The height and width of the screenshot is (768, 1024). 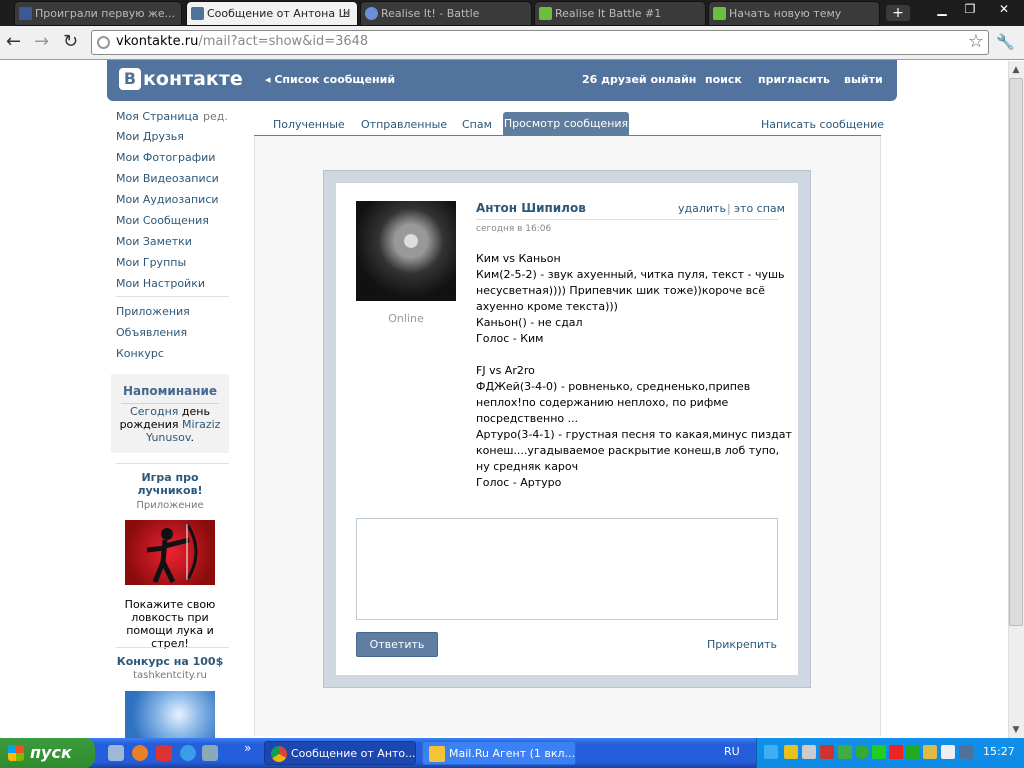 What do you see at coordinates (862, 752) in the screenshot?
I see `icq-icon` at bounding box center [862, 752].